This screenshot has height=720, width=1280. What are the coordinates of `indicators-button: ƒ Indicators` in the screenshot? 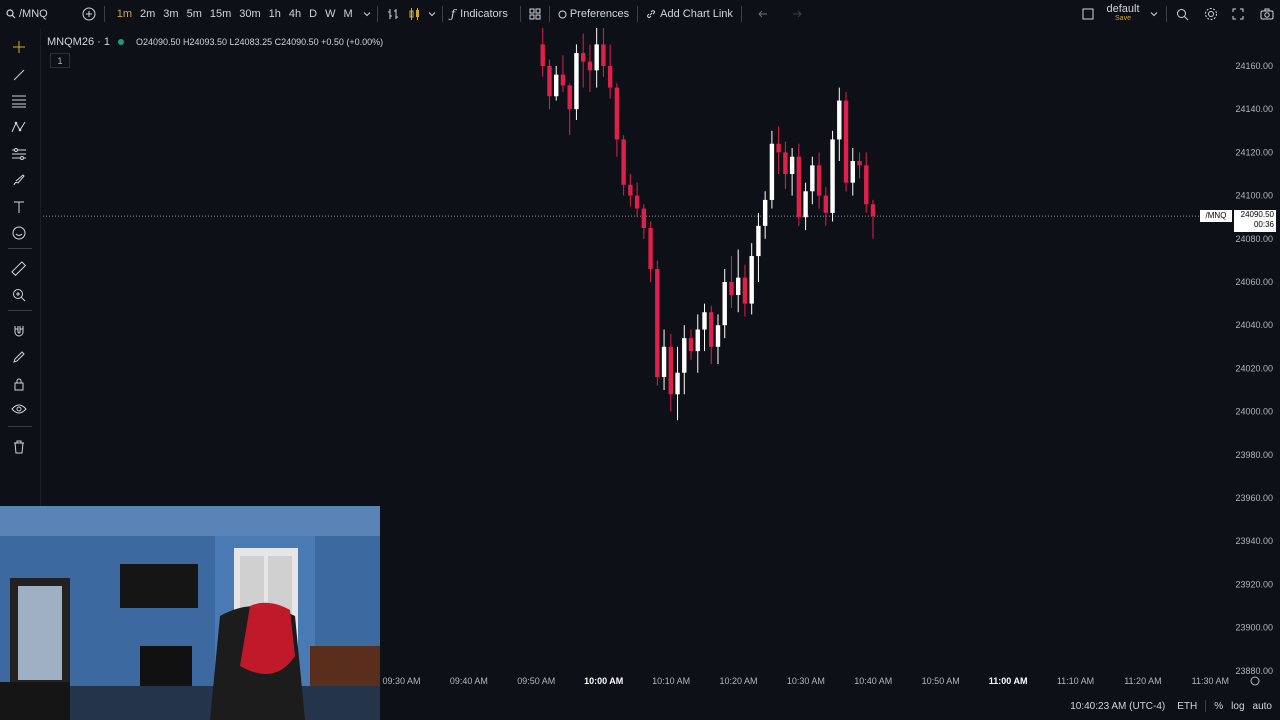 It's located at (479, 14).